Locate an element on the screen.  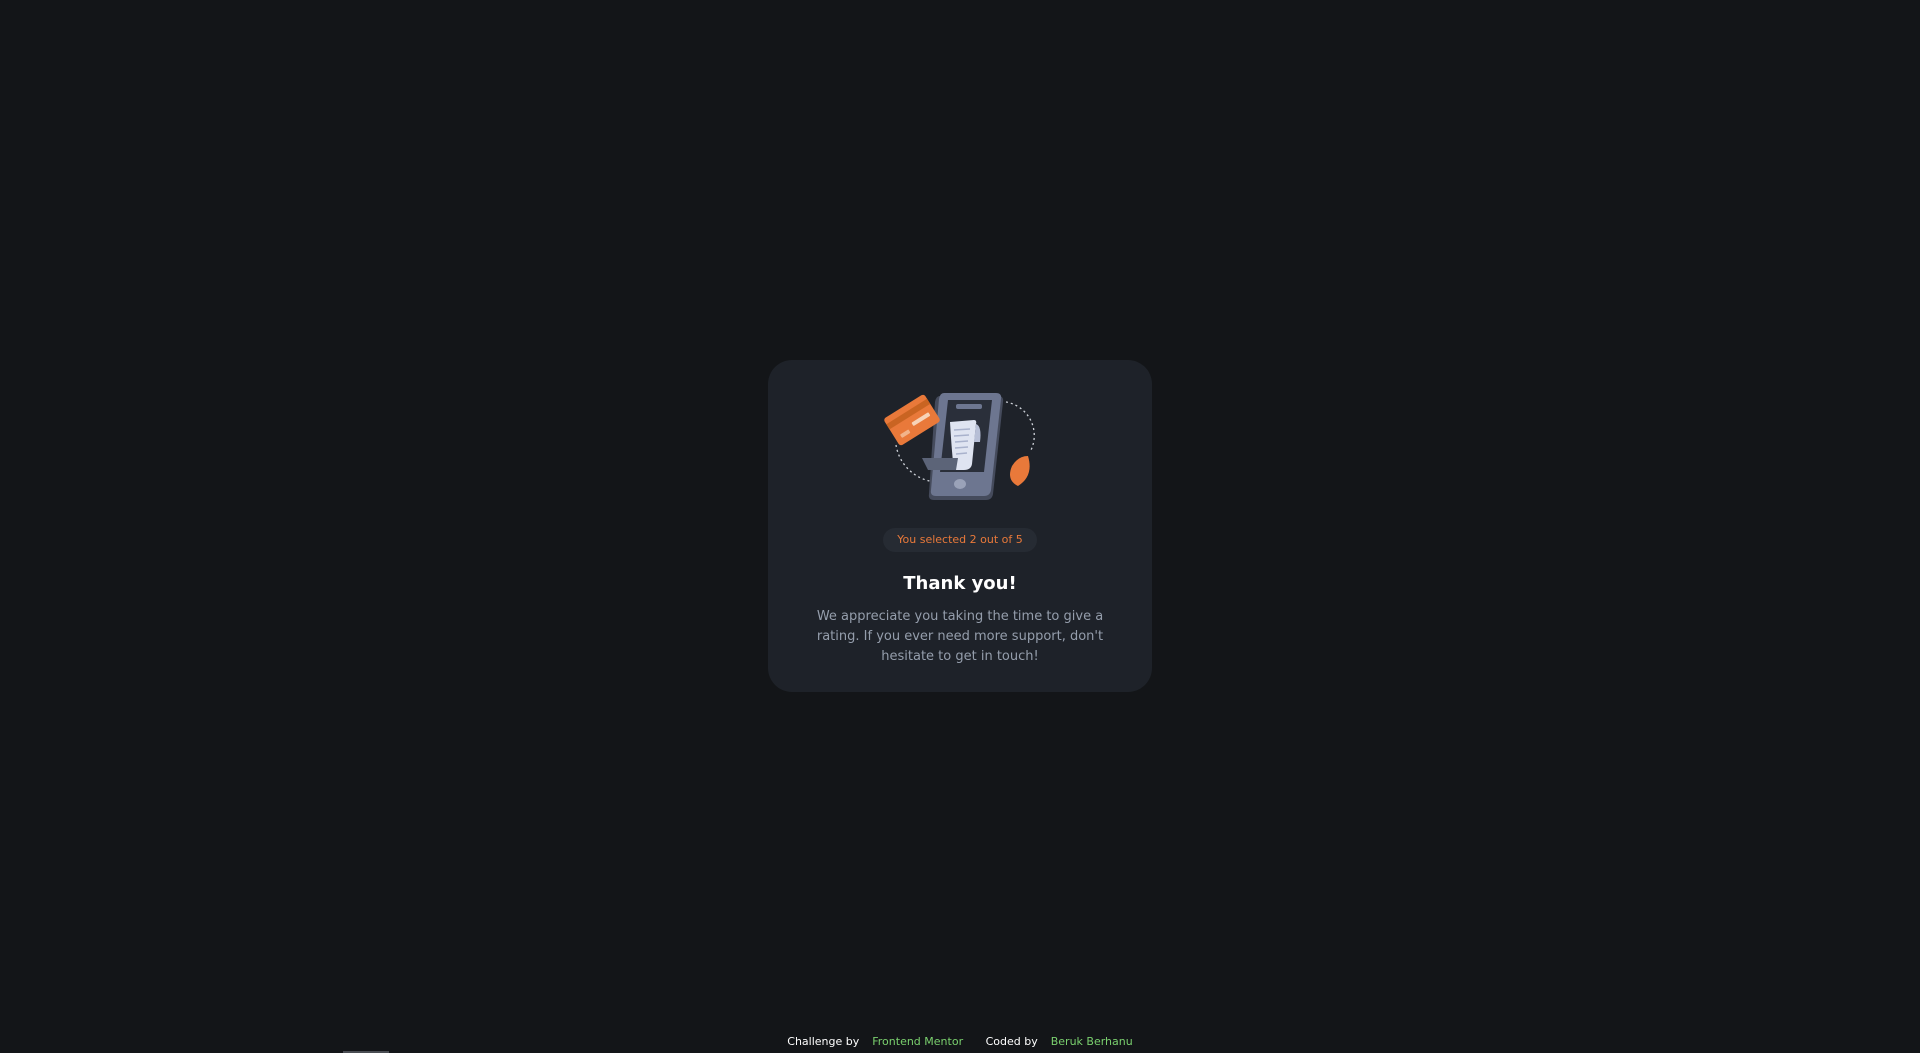
author-link: Beruk Berhanu is located at coordinates (1092, 1041).